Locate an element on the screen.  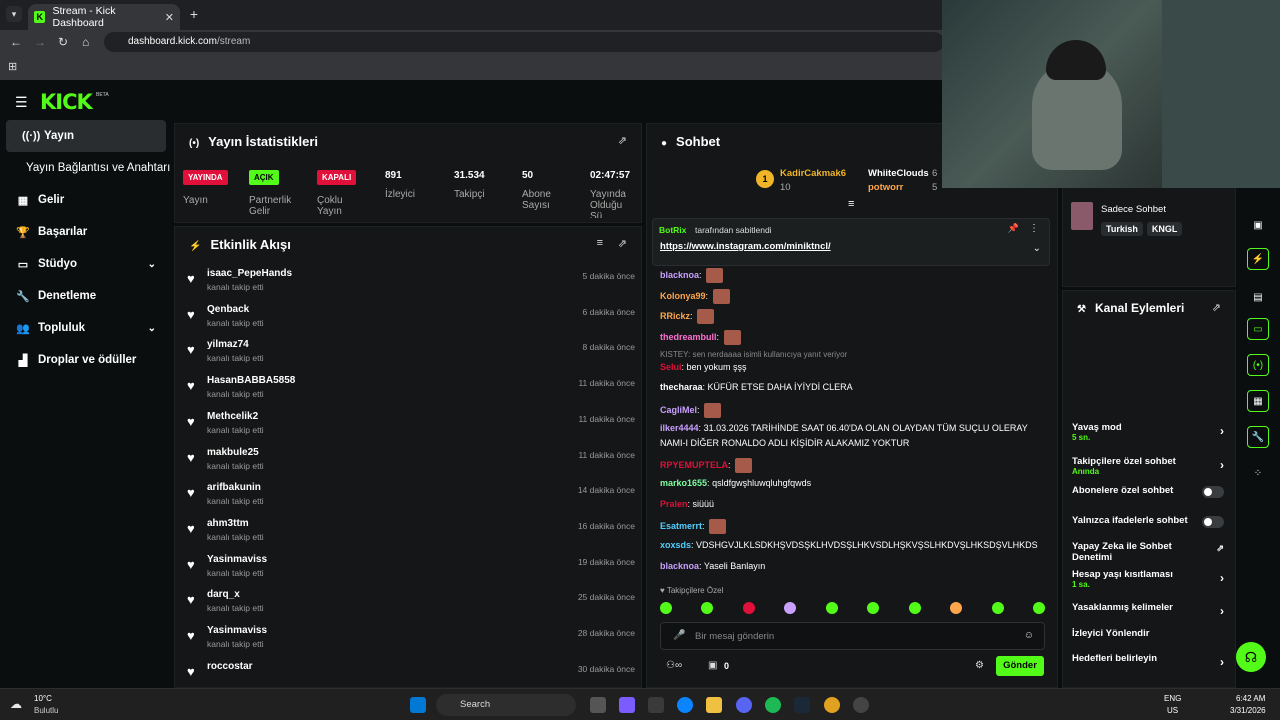
menu-icon: ☰ is located at coordinates (21, 102).